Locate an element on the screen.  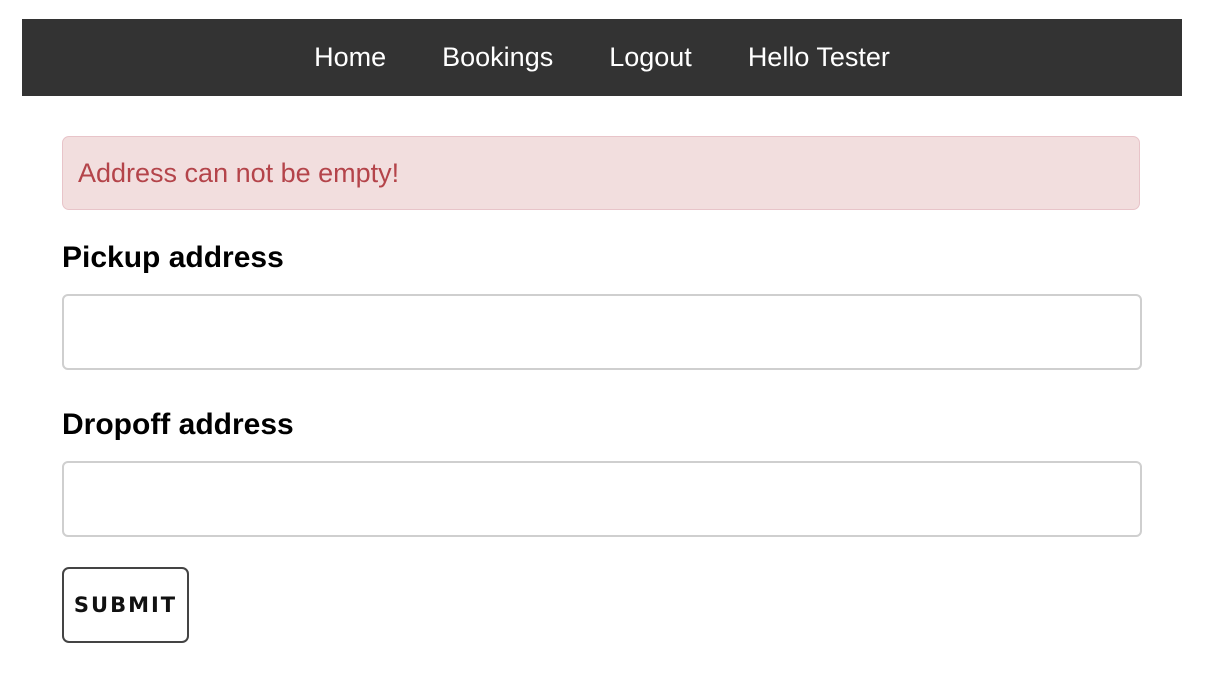
dropoff-address-input is located at coordinates (602, 499).